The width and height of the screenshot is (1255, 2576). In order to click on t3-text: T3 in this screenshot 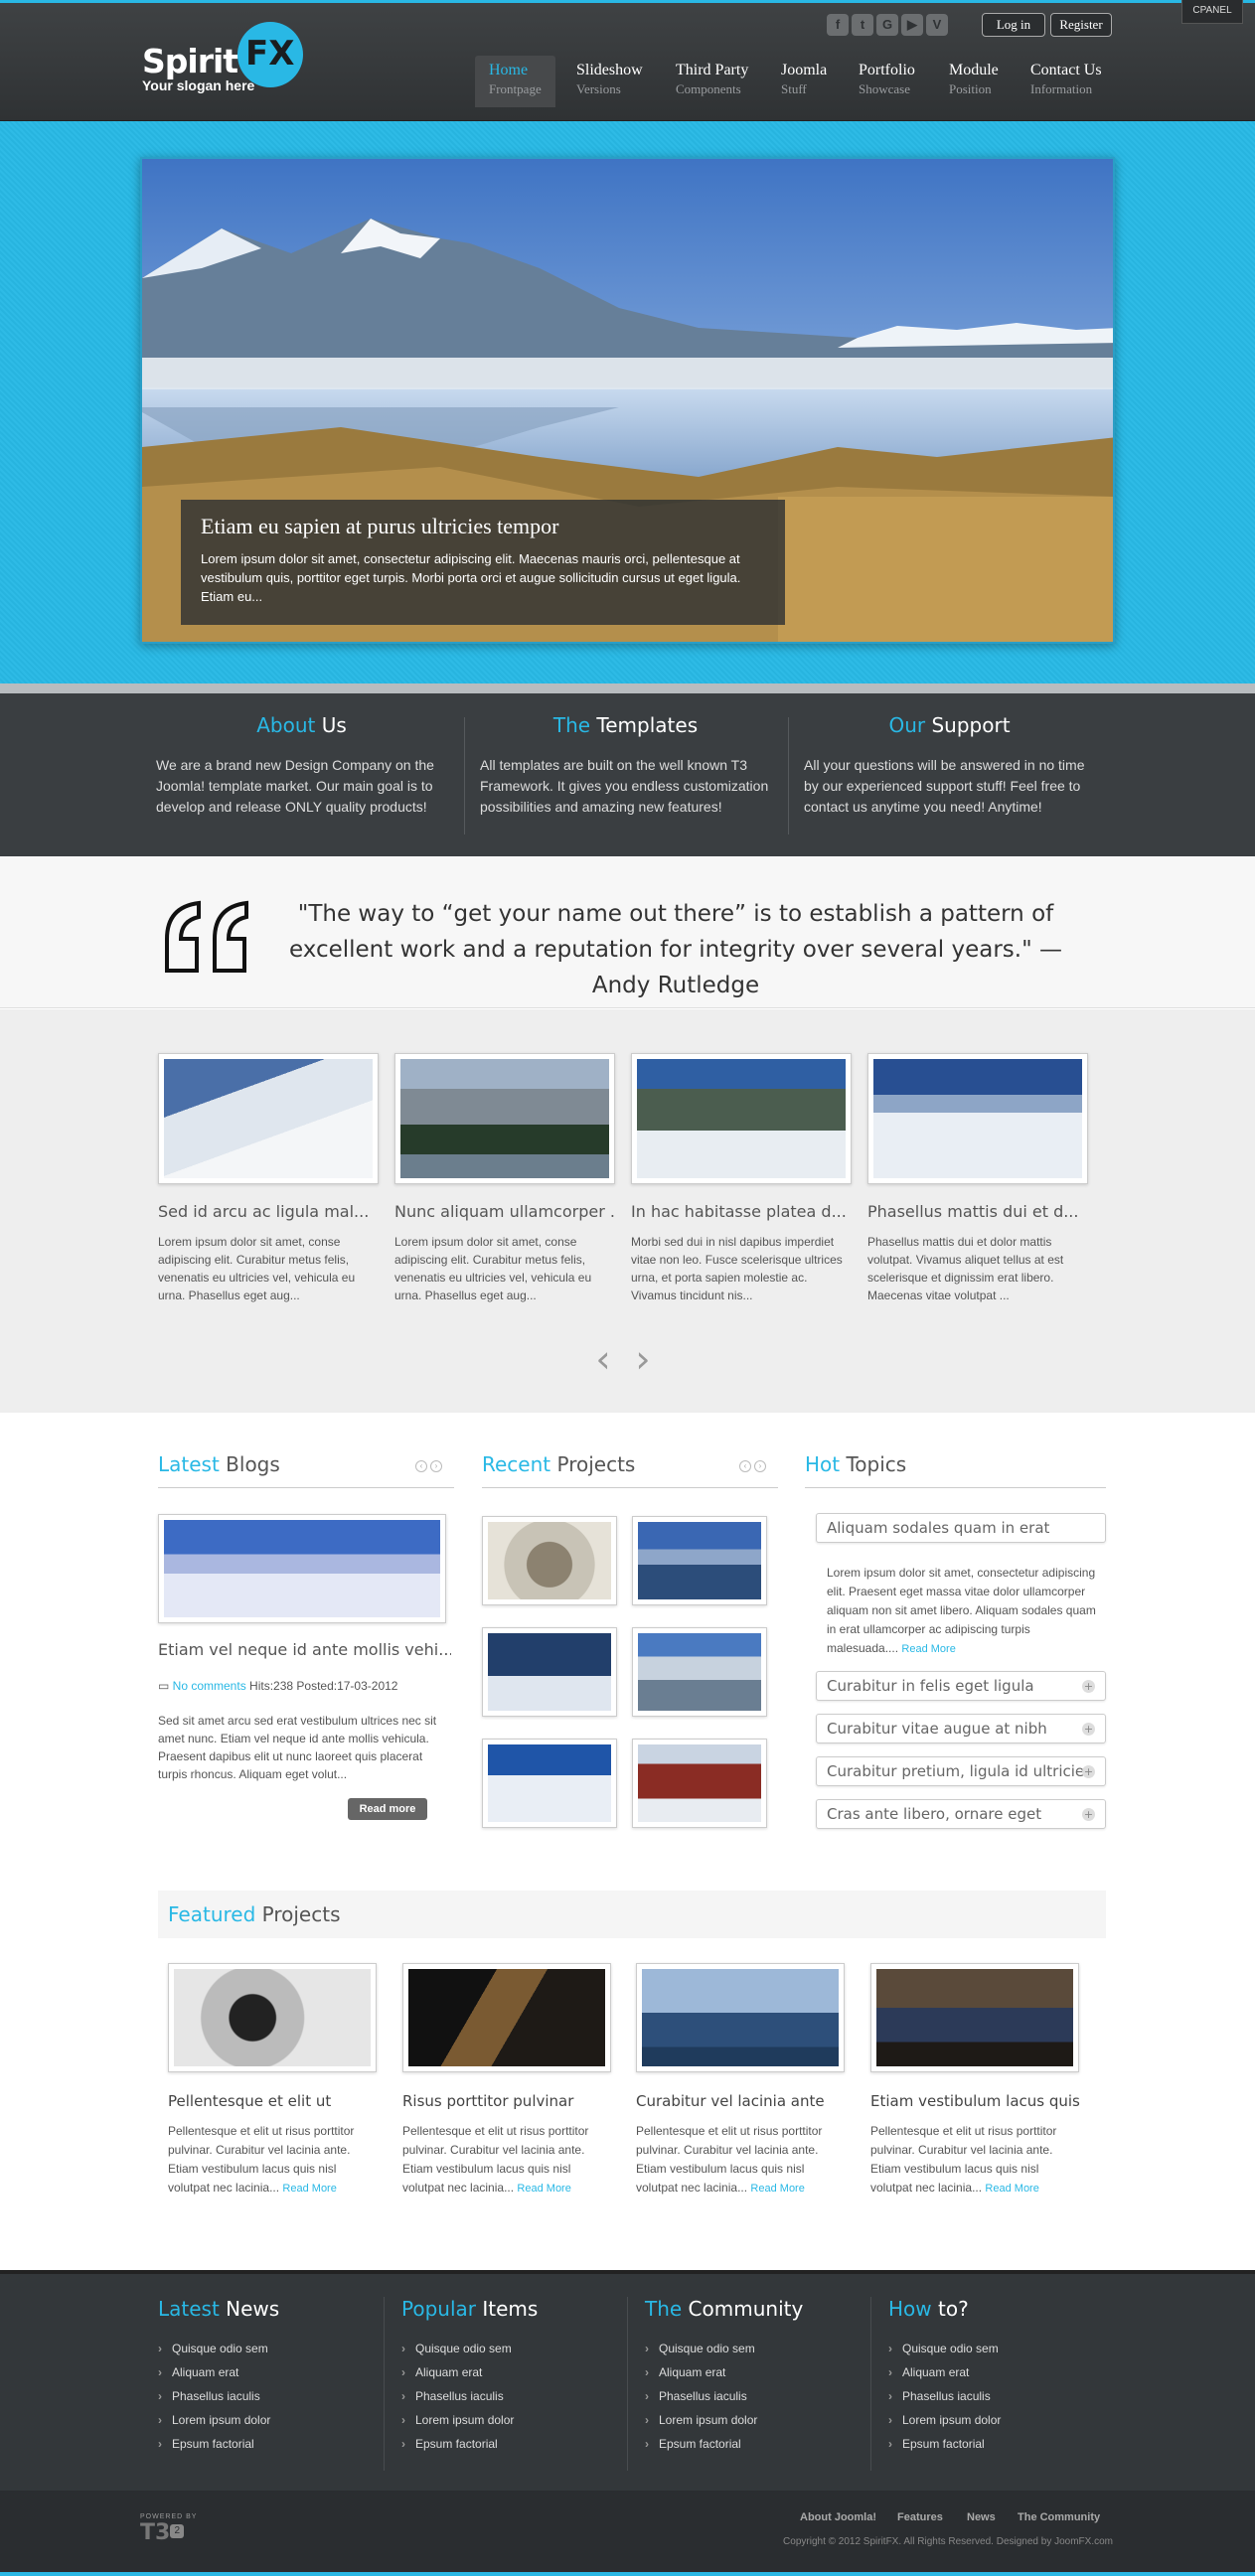, I will do `click(155, 2533)`.